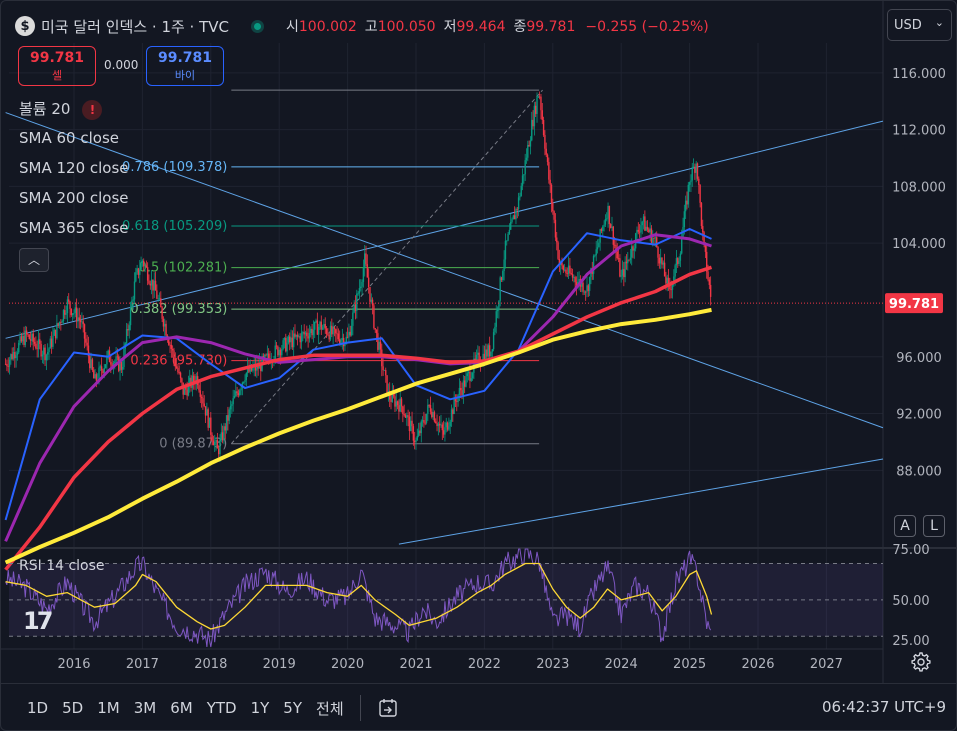 The height and width of the screenshot is (731, 957). What do you see at coordinates (921, 662) in the screenshot?
I see `settings-icon` at bounding box center [921, 662].